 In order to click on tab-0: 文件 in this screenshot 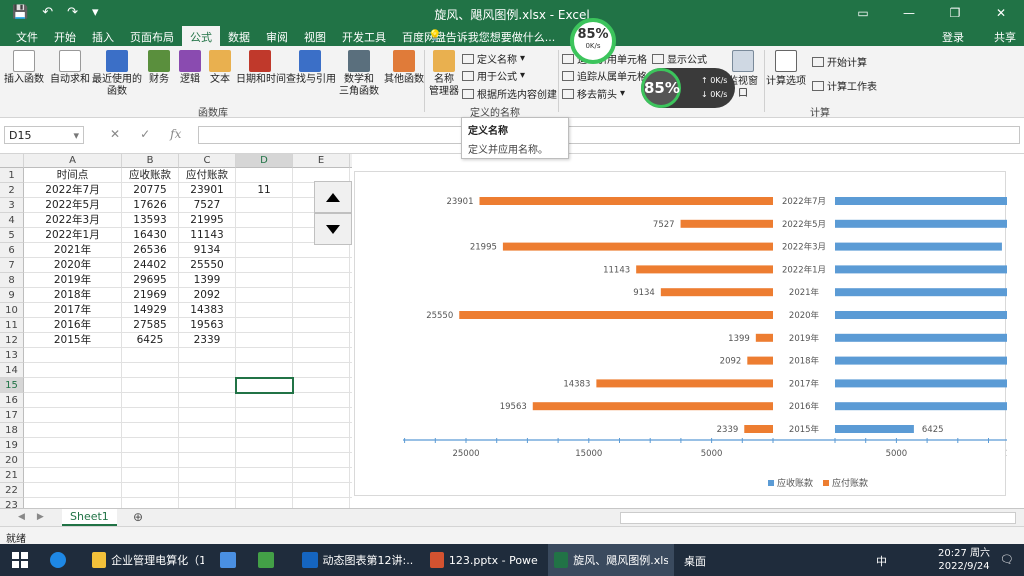, I will do `click(27, 36)`.